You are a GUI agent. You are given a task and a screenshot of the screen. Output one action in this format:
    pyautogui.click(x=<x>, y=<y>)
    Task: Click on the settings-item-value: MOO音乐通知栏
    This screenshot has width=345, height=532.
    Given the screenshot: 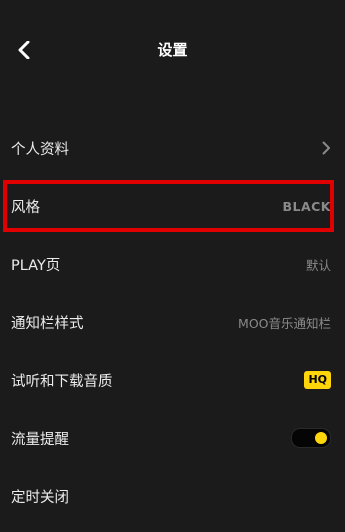 What is the action you would take?
    pyautogui.click(x=284, y=323)
    